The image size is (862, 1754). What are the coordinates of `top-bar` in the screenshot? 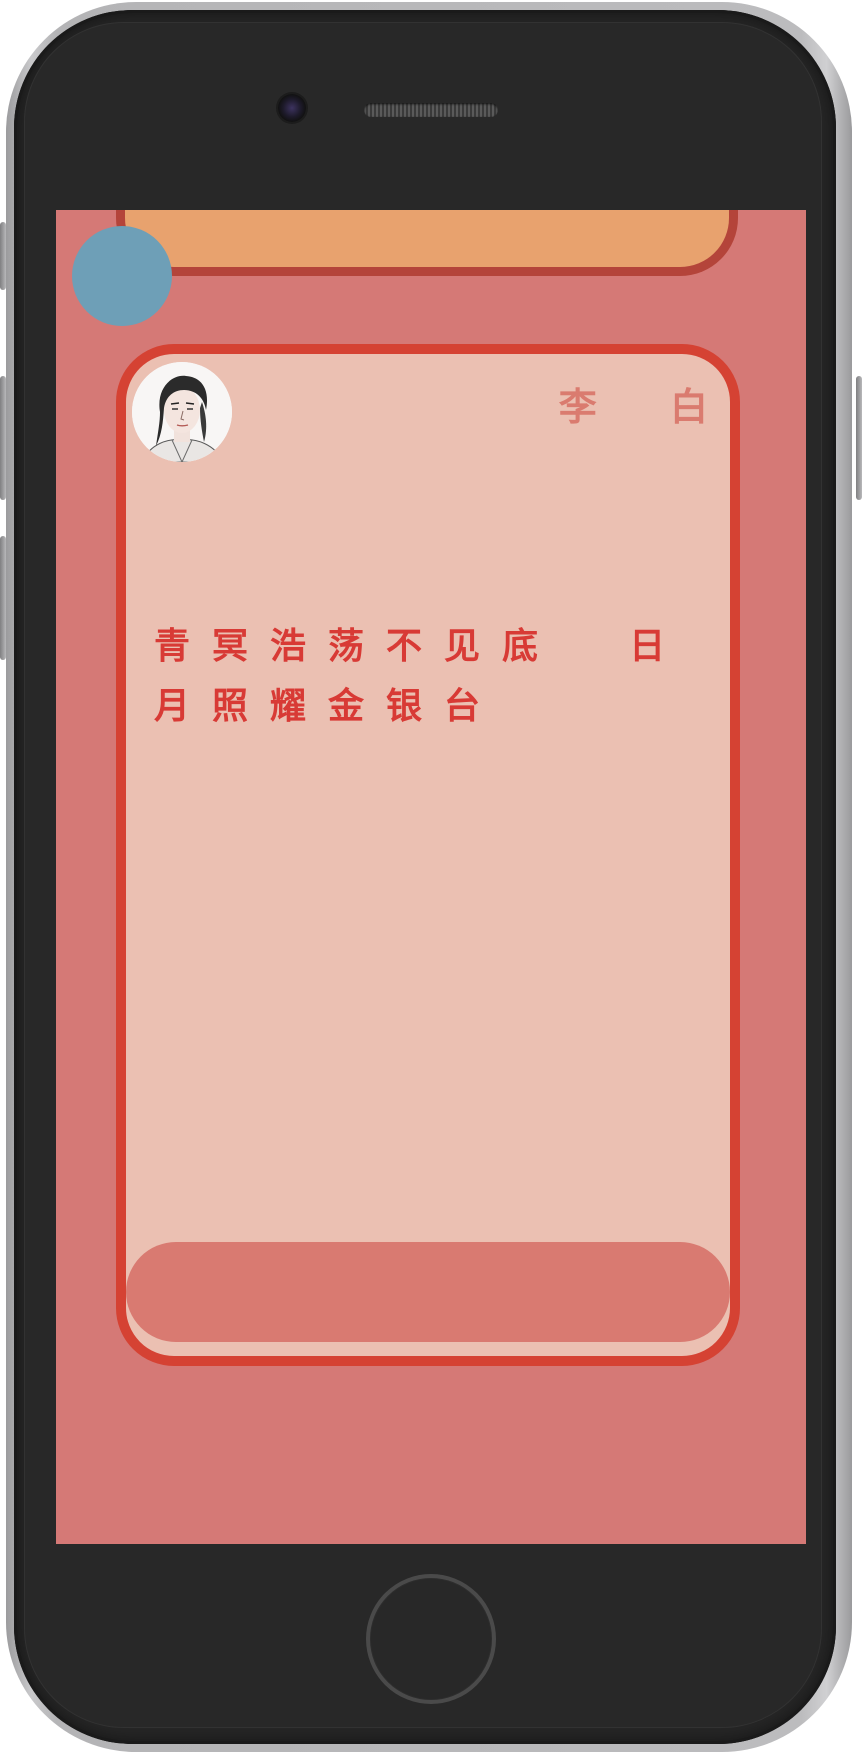 It's located at (427, 243).